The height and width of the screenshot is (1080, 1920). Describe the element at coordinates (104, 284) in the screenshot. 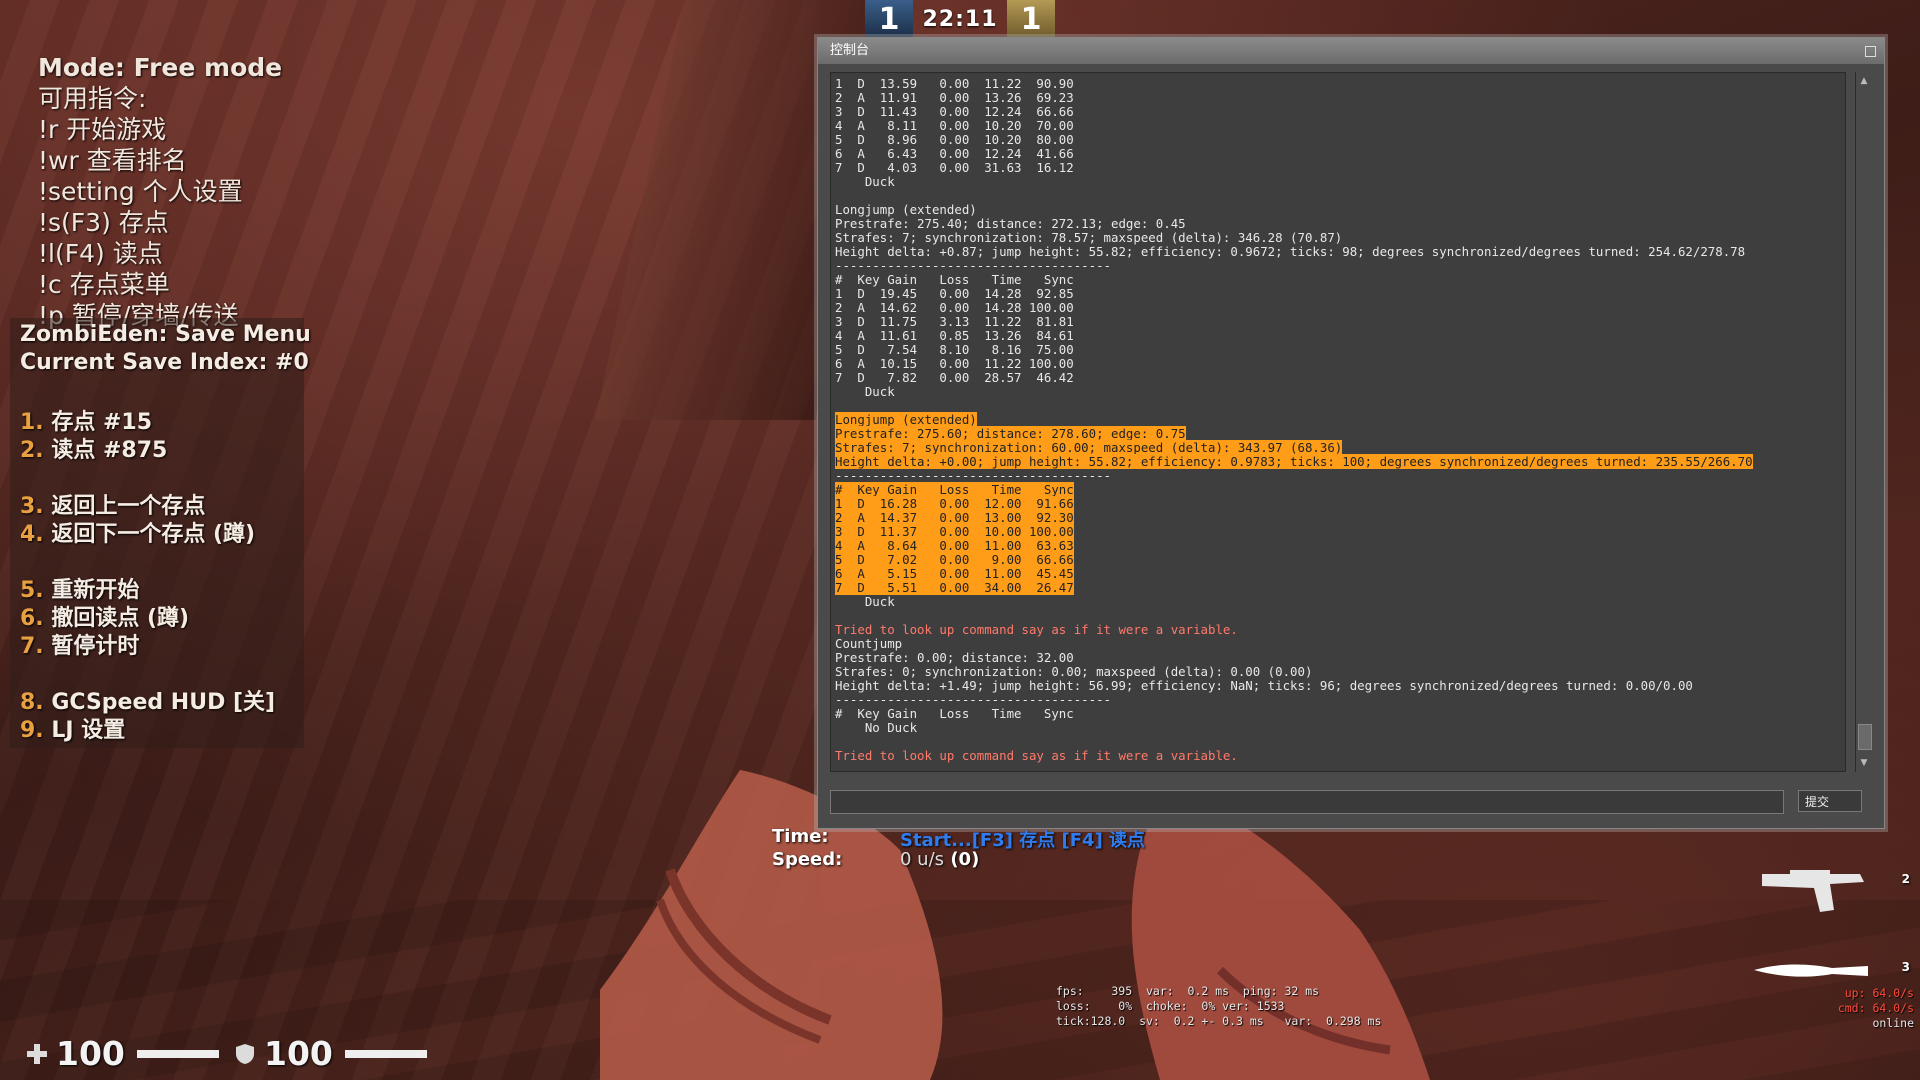

I see `command-line: !c 存点菜单` at that location.